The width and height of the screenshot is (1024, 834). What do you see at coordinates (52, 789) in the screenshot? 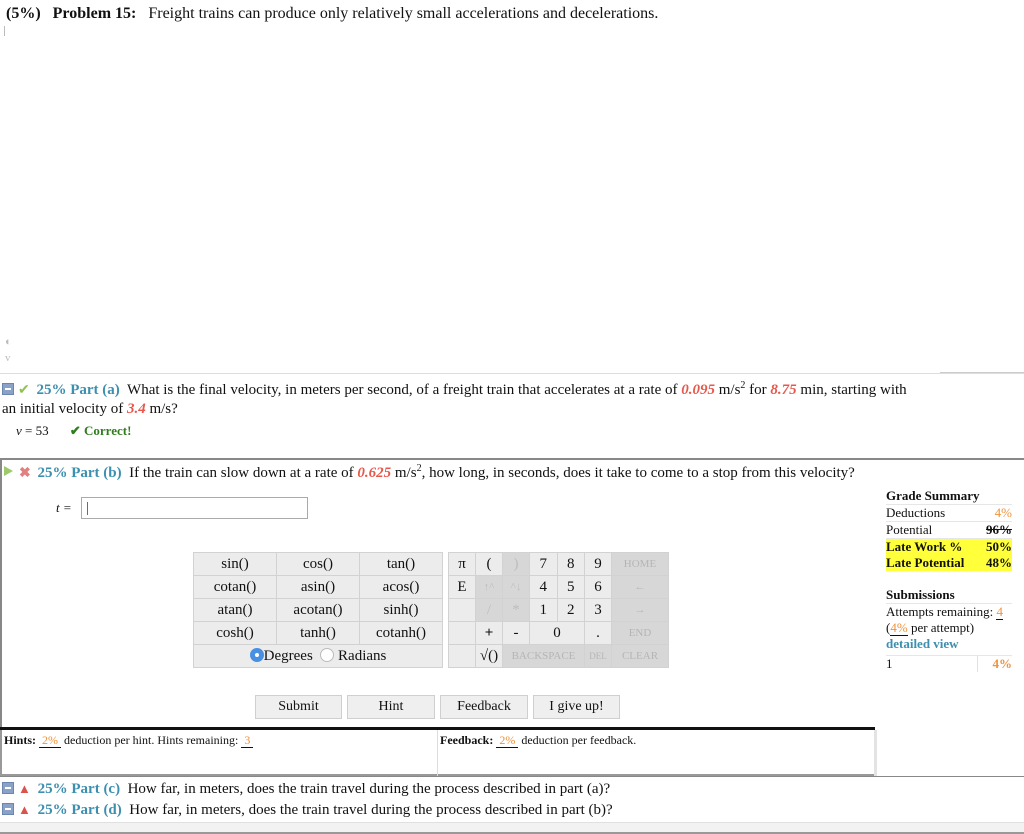
I see `part-c-weight: 25%` at bounding box center [52, 789].